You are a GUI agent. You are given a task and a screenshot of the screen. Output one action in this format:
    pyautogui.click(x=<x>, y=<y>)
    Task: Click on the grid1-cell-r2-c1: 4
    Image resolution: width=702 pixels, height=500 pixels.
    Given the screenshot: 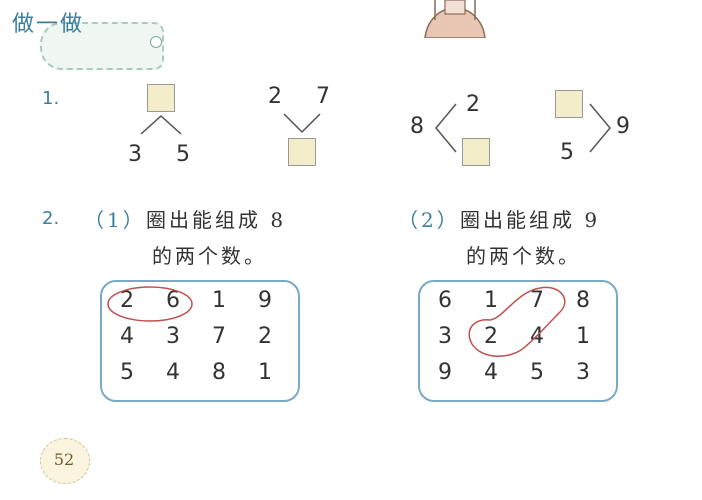 What is the action you would take?
    pyautogui.click(x=127, y=336)
    